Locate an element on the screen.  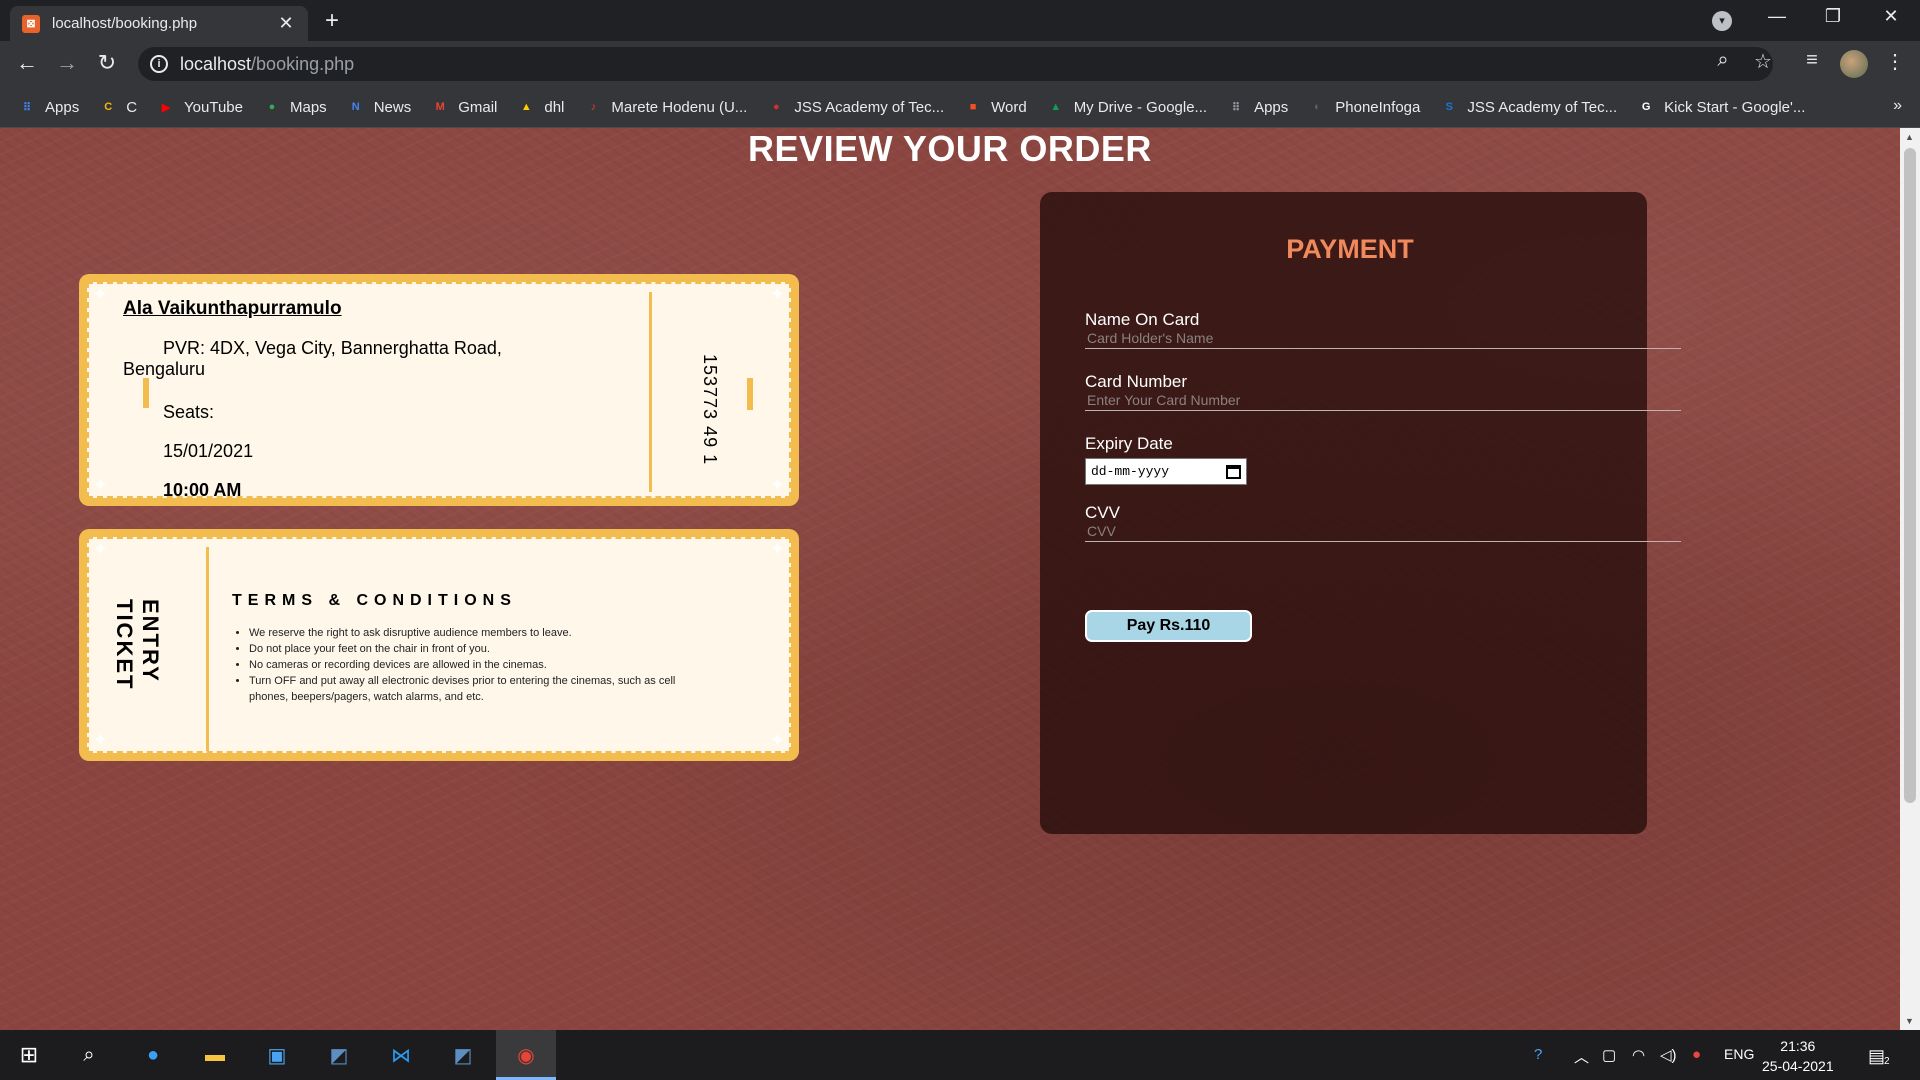
bookmark-label: YouTube is located at coordinates (213, 107).